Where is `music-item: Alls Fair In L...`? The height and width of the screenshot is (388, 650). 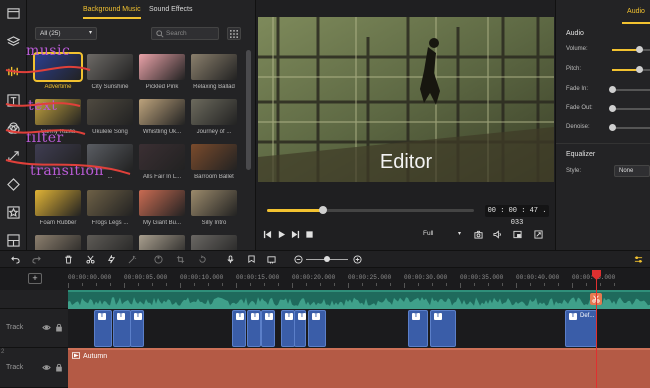
music-item: Alls Fair In L... is located at coordinates (162, 162).